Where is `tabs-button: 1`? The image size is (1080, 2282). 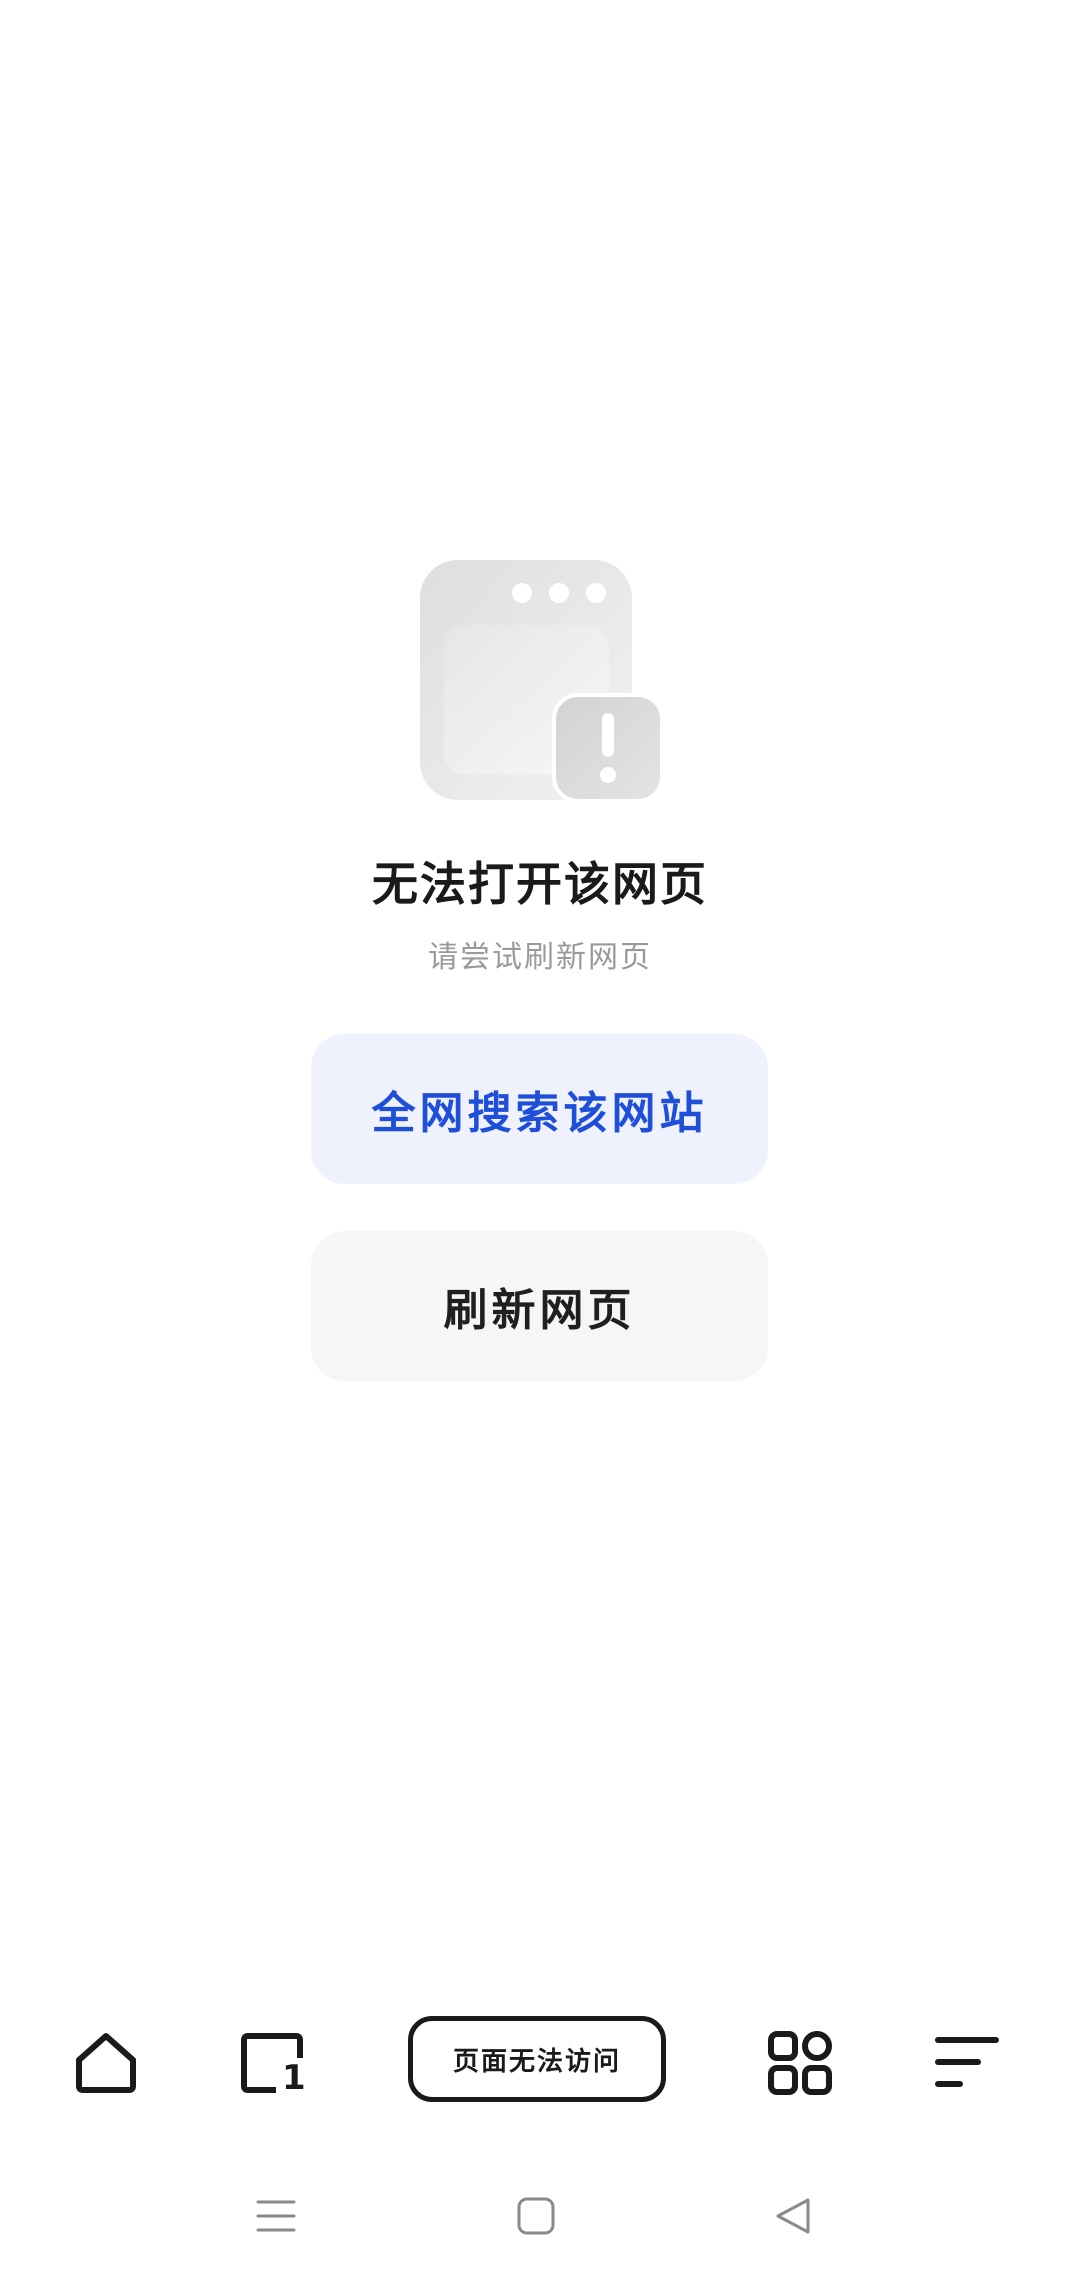
tabs-button: 1 is located at coordinates (273, 2063).